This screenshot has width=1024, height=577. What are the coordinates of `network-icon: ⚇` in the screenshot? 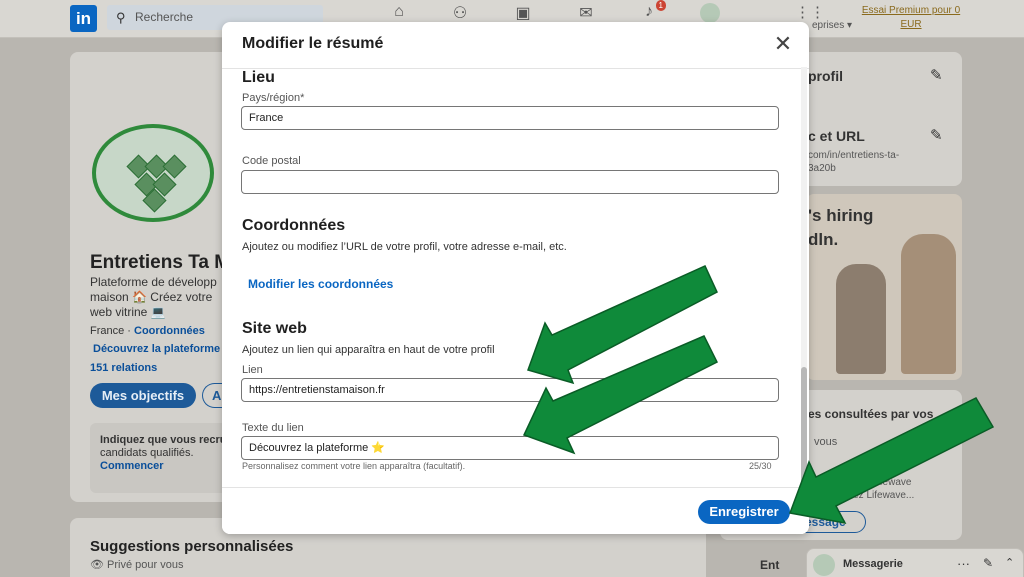 It's located at (460, 13).